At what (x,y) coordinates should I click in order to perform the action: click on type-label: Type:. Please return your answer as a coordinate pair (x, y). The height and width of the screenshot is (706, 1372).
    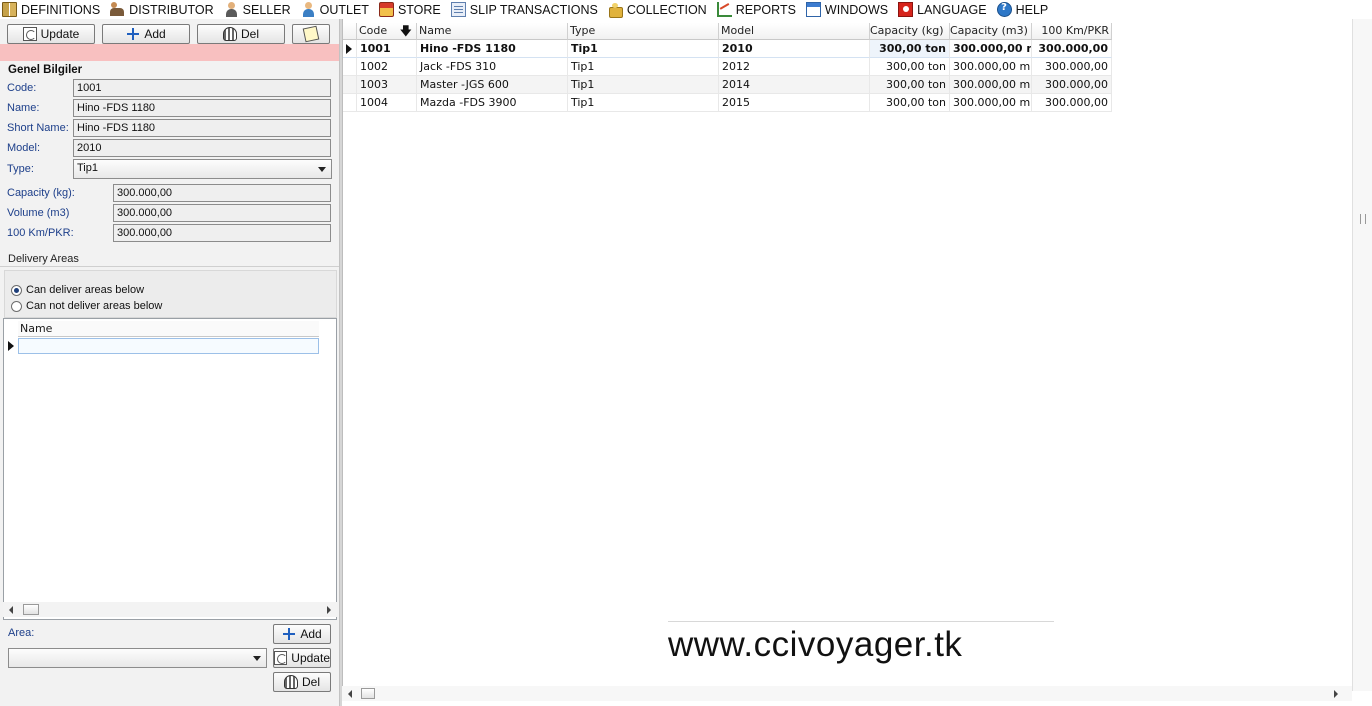
    Looking at the image, I should click on (20, 169).